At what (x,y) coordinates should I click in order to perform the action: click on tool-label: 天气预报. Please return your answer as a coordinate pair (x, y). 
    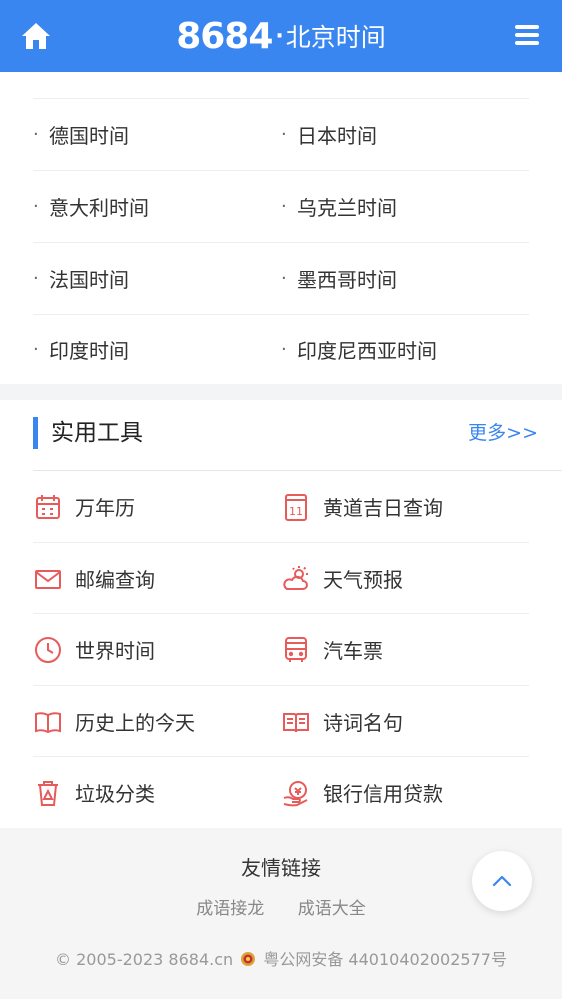
    Looking at the image, I should click on (363, 580).